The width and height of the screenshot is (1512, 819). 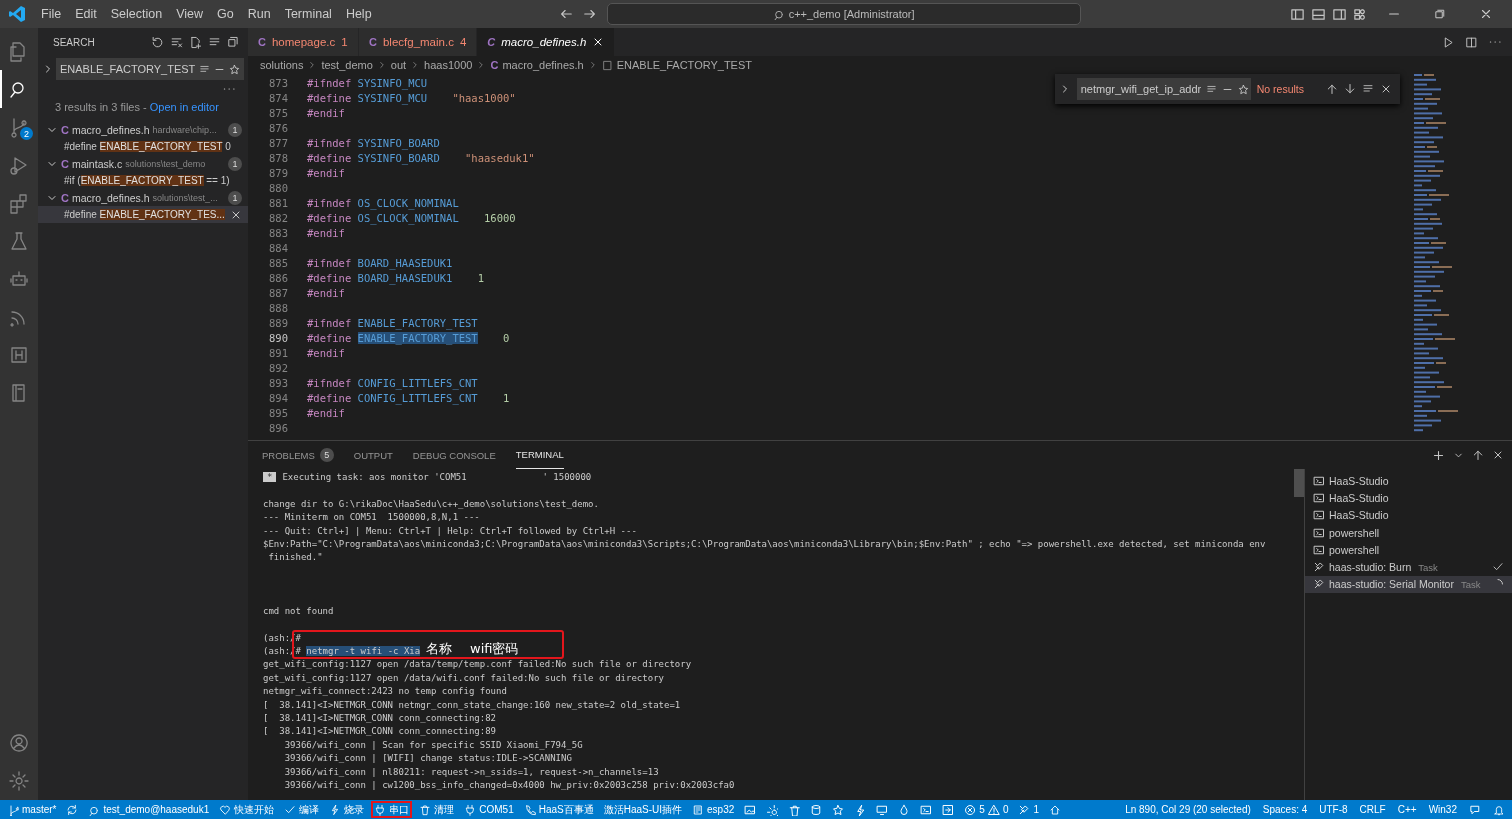 What do you see at coordinates (51, 14) in the screenshot?
I see `menu-item: File` at bounding box center [51, 14].